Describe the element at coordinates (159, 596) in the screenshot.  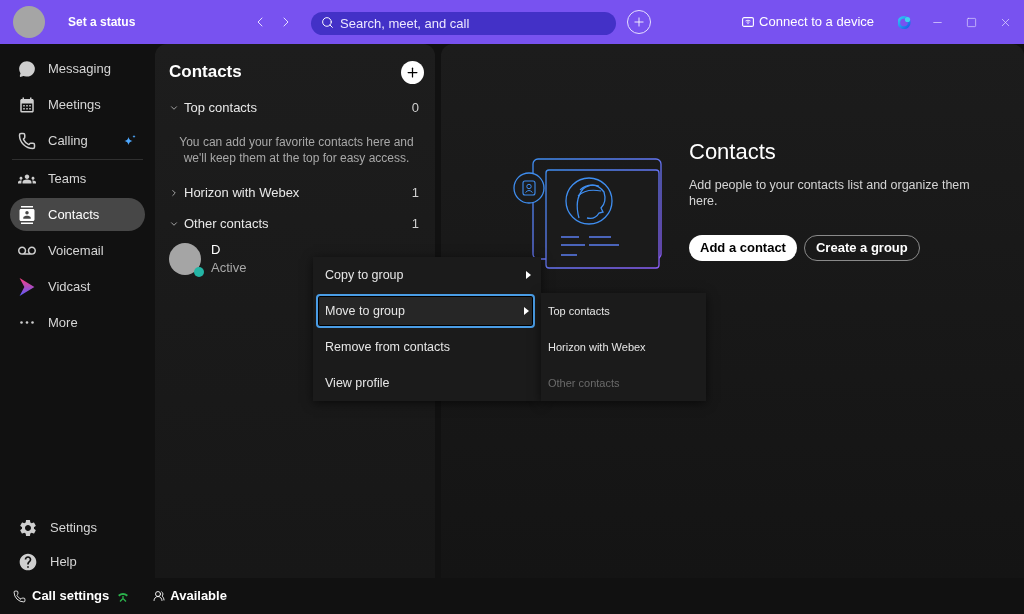
I see `people-icon` at that location.